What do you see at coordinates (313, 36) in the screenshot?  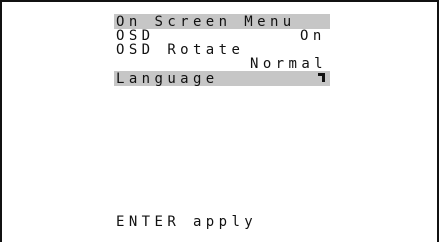 I see `osd-value: On` at bounding box center [313, 36].